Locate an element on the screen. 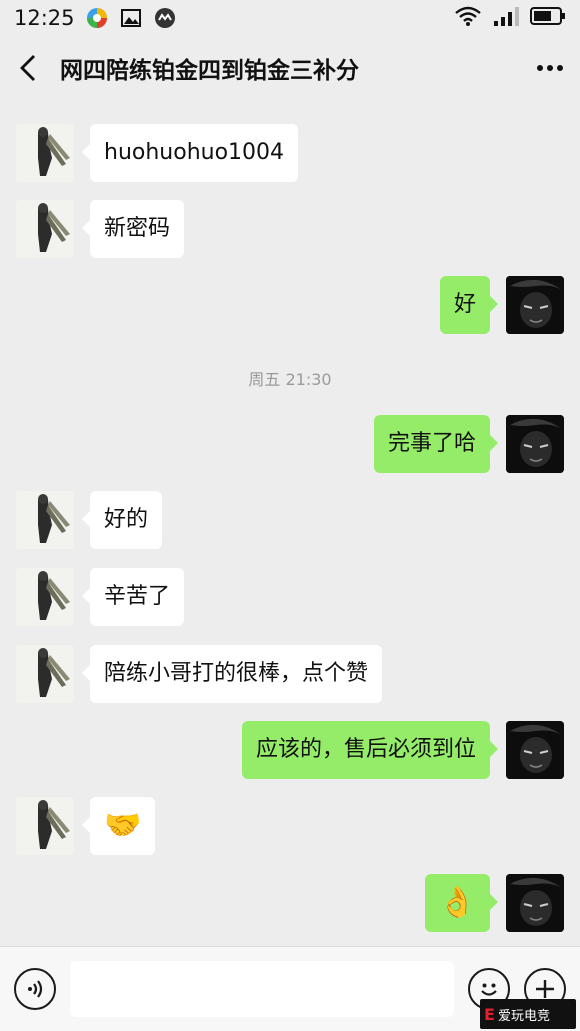 This screenshot has height=1031, width=580. battery-icon is located at coordinates (548, 18).